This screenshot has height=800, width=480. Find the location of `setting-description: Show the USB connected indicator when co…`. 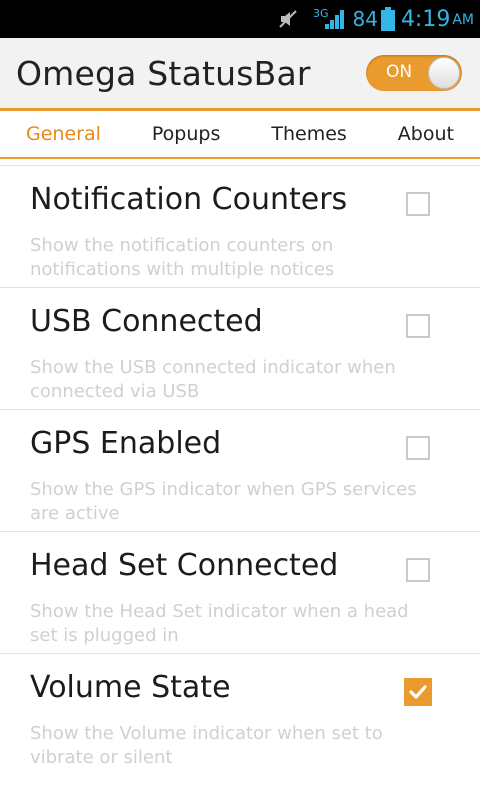

setting-description: Show the USB connected indicator when co… is located at coordinates (213, 379).